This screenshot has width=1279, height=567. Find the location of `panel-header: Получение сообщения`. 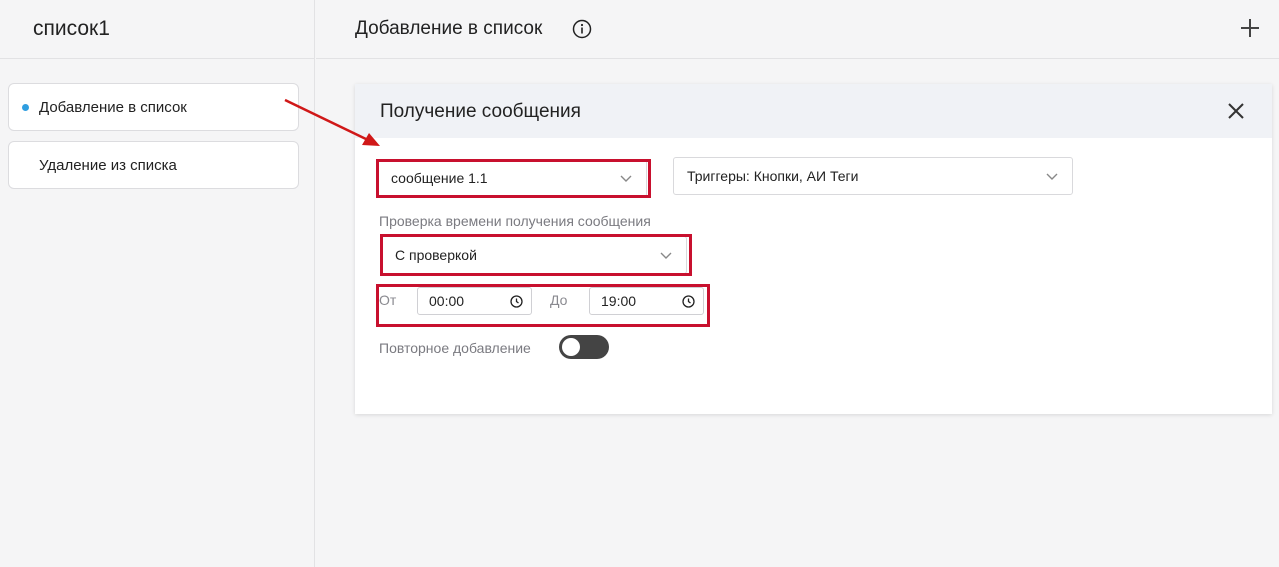

panel-header: Получение сообщения is located at coordinates (813, 111).